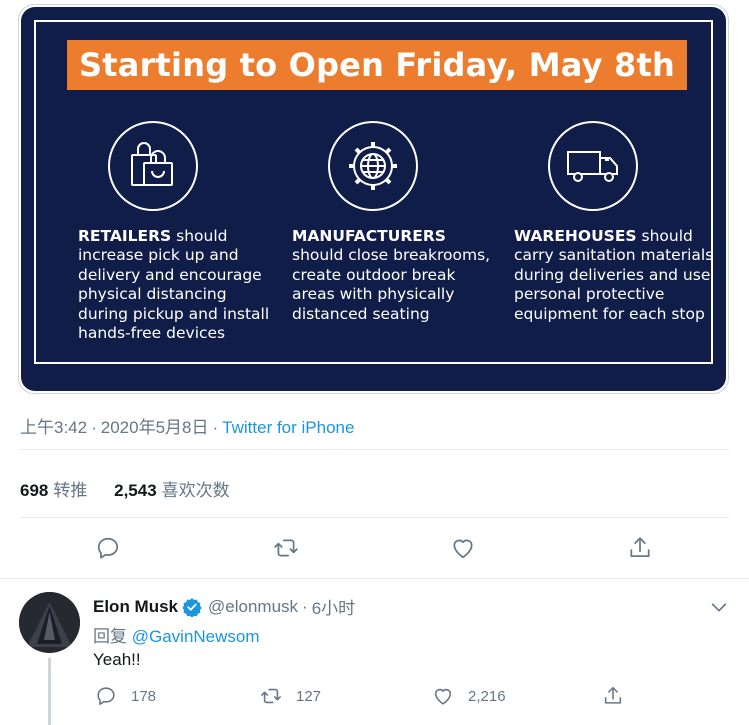 This screenshot has width=749, height=725. I want to click on share-button, so click(613, 696).